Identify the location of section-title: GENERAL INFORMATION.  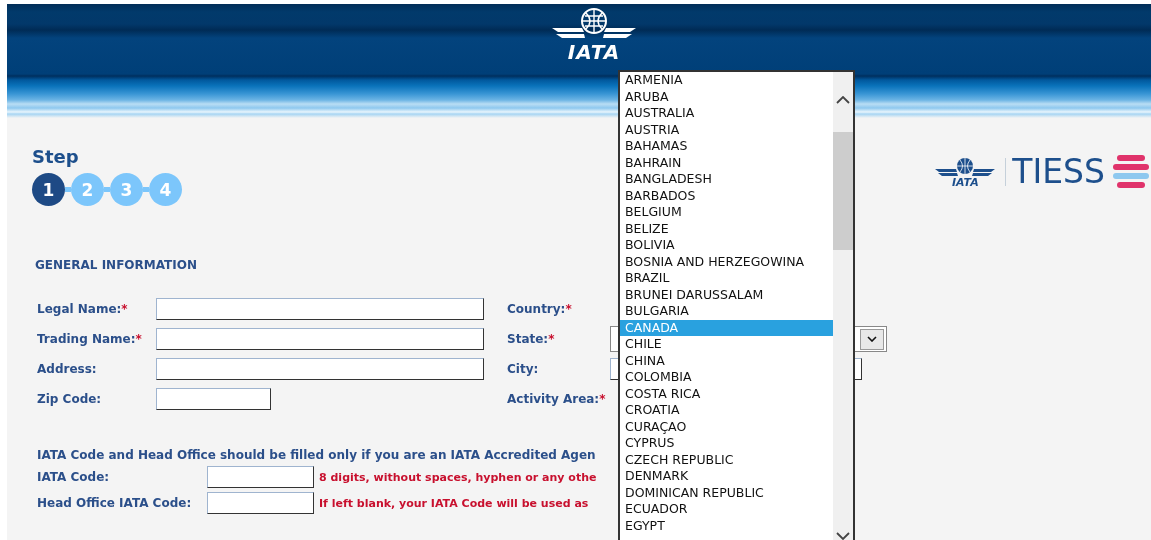
(116, 265).